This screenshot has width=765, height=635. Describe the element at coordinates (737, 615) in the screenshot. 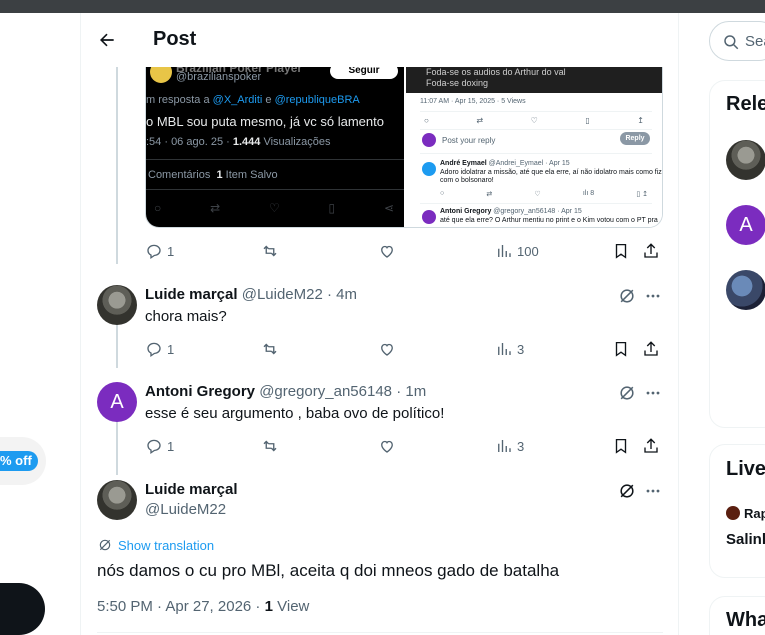

I see `whats-happening-card: Wha` at that location.